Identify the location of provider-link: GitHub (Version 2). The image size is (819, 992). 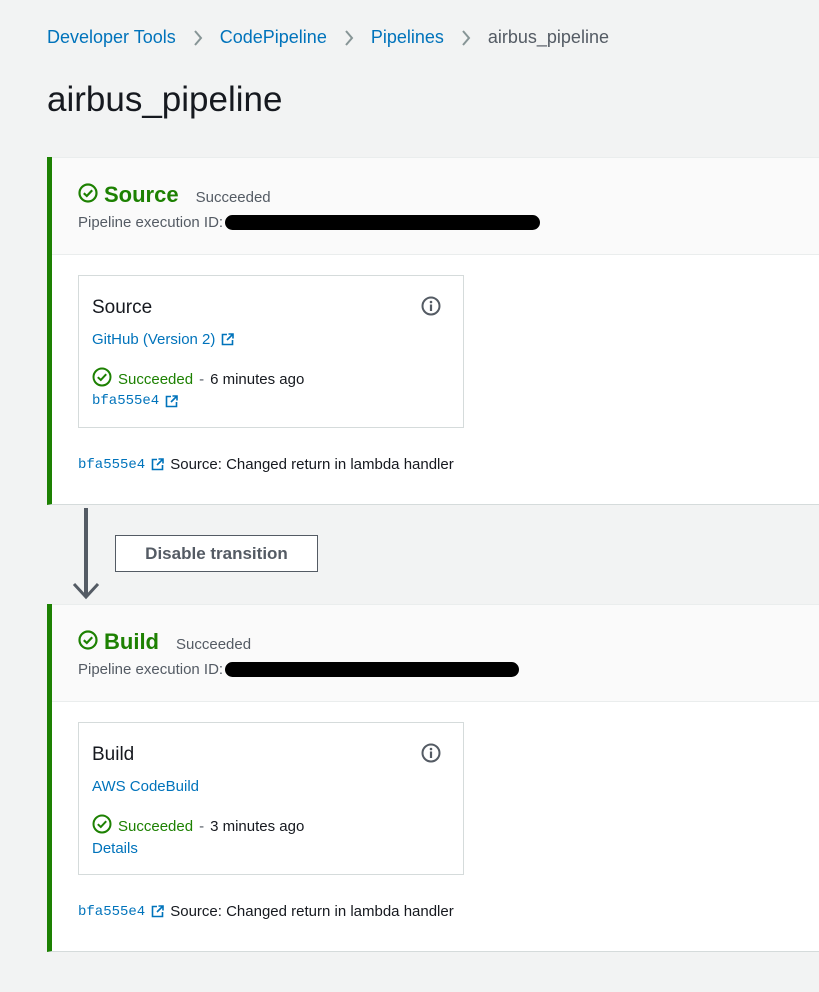
(163, 339).